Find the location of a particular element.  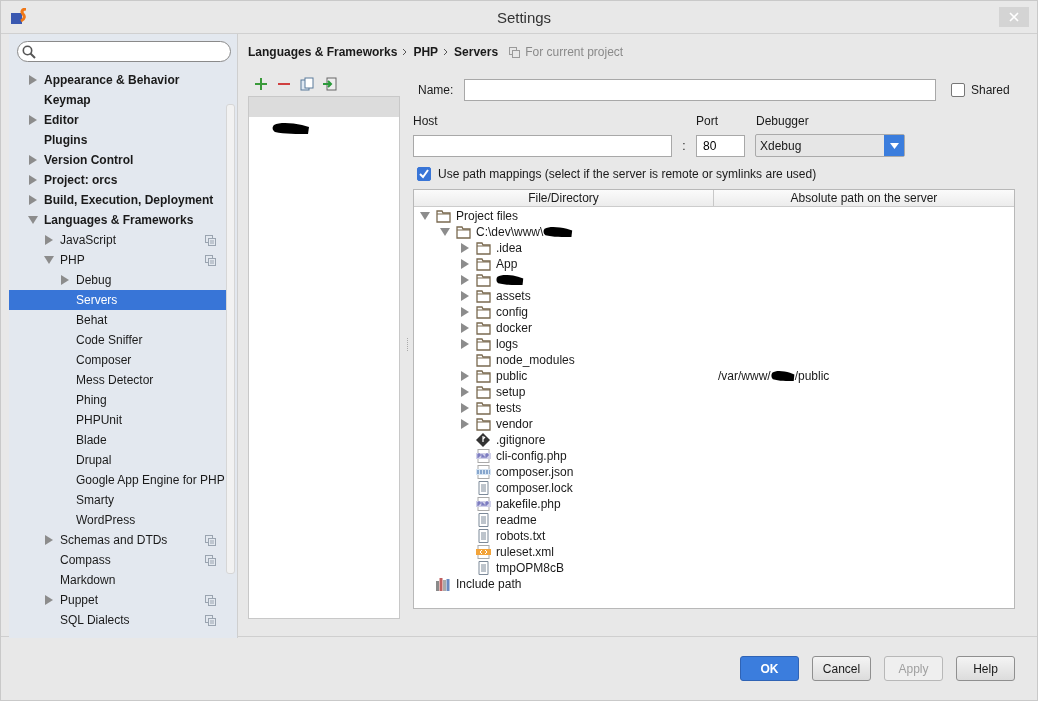

file-name: public is located at coordinates (512, 376).